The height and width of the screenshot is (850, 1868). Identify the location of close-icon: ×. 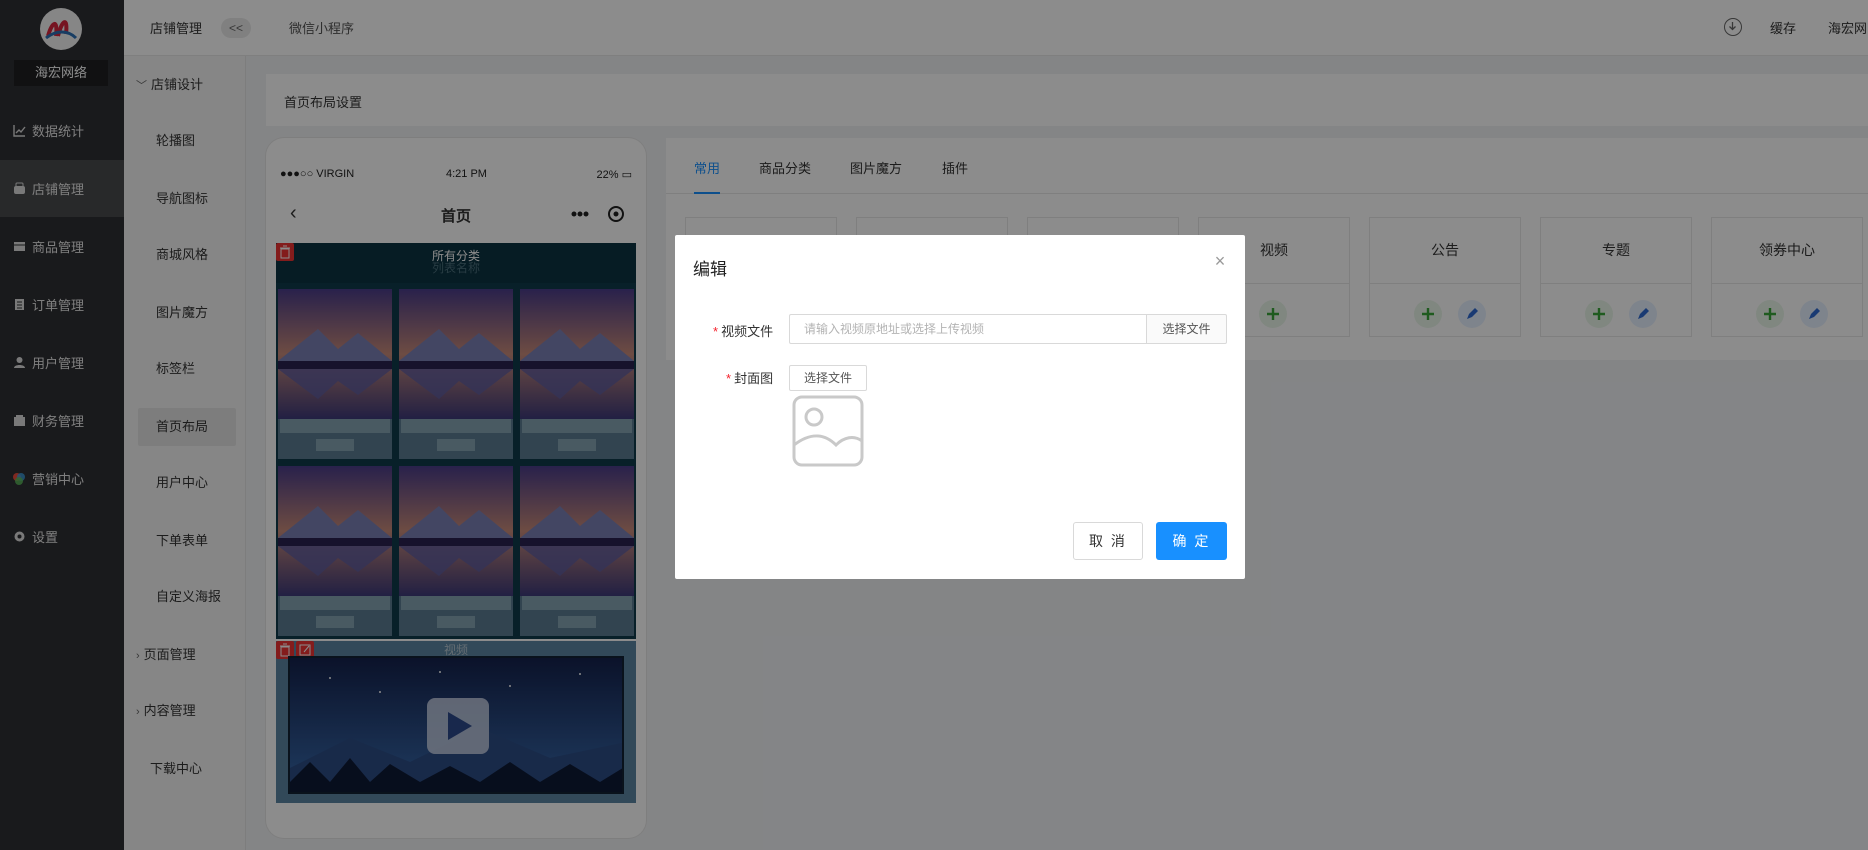
(1220, 261).